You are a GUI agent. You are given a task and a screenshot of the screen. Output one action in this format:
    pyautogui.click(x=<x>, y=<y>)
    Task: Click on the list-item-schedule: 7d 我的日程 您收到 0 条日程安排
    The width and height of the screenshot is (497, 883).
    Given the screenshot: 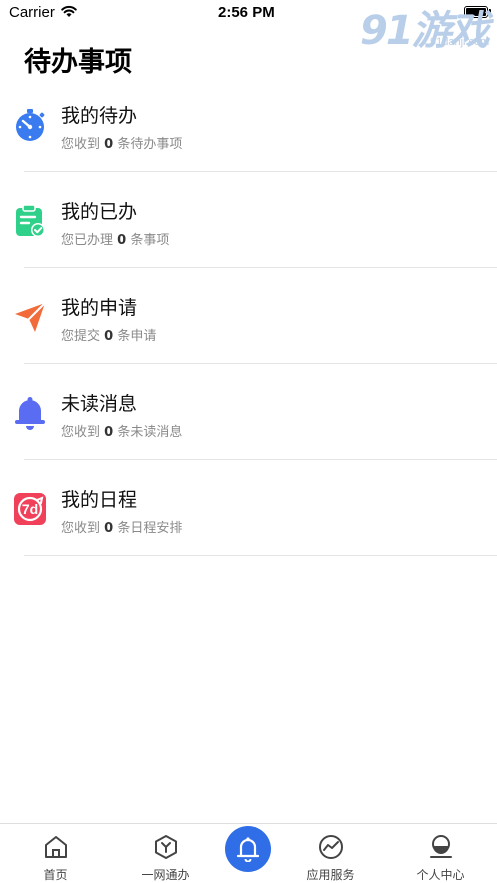 What is the action you would take?
    pyautogui.click(x=248, y=508)
    